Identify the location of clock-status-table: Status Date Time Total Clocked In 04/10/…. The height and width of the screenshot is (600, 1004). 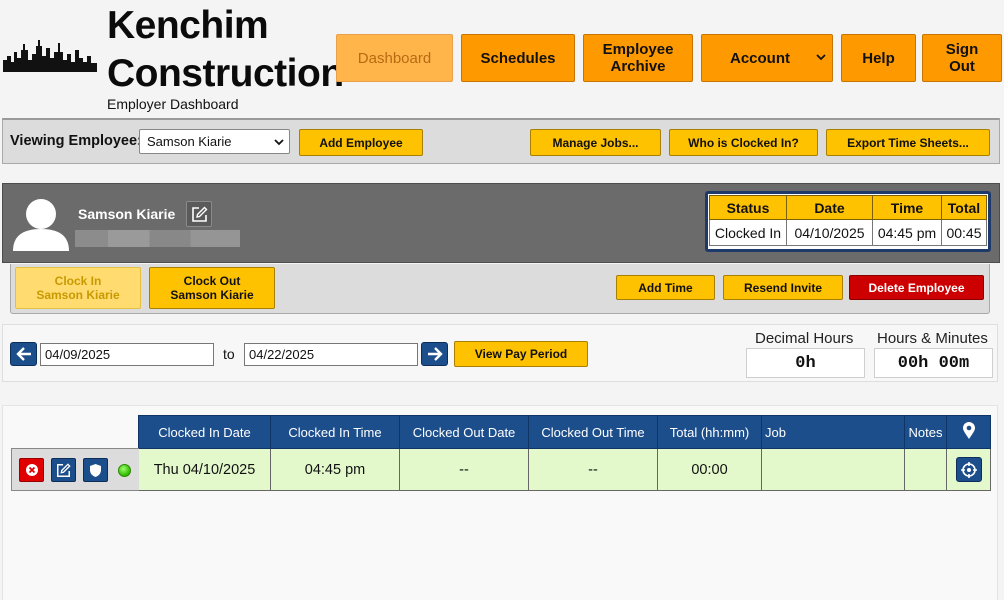
(848, 220).